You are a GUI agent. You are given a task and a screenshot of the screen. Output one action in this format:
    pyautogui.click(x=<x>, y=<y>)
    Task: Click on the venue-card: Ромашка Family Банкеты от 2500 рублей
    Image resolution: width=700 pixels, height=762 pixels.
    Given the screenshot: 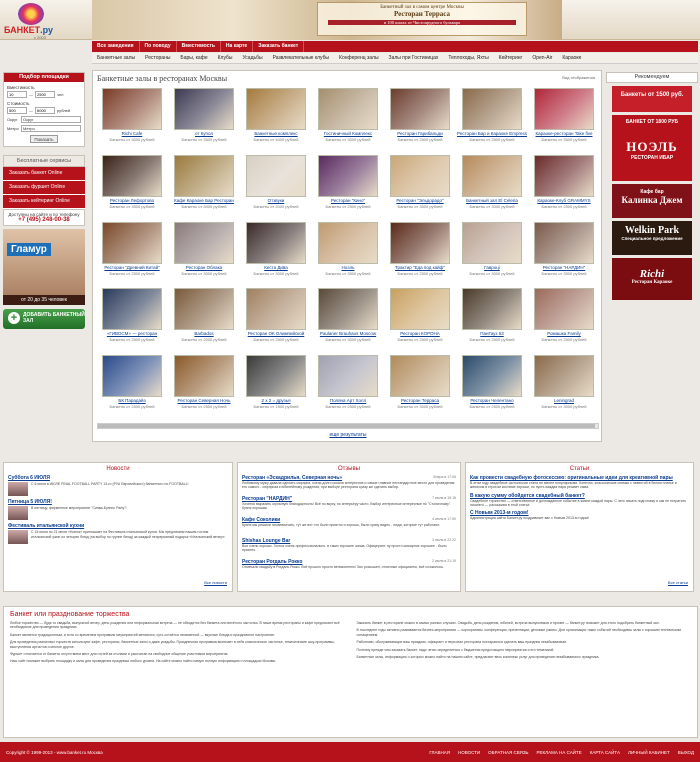 What is the action you would take?
    pyautogui.click(x=564, y=321)
    